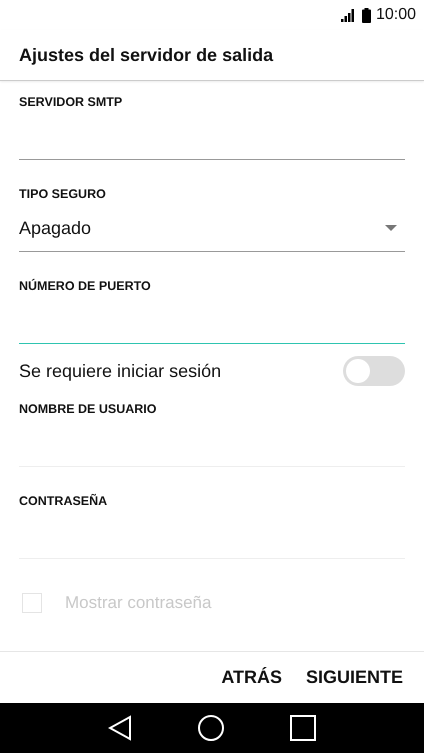 This screenshot has width=424, height=753. Describe the element at coordinates (303, 728) in the screenshot. I see `recents-icon` at that location.